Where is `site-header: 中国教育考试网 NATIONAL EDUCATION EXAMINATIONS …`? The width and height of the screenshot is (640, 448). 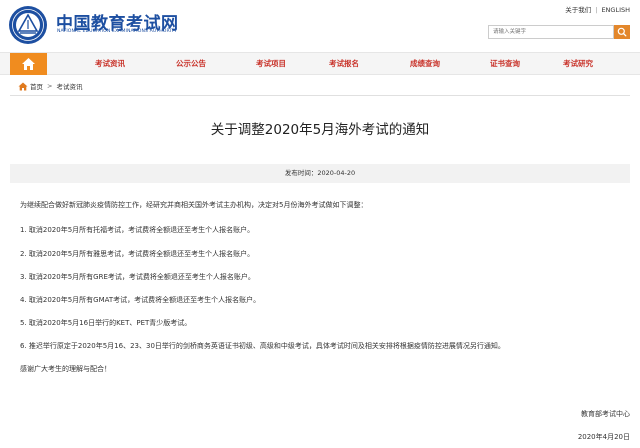
site-header: 中国教育考试网 NATIONAL EDUCATION EXAMINATIONS … is located at coordinates (320, 26).